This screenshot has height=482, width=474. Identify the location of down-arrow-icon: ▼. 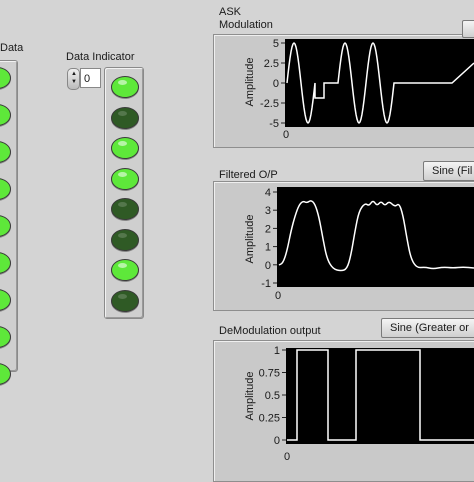
(74, 82).